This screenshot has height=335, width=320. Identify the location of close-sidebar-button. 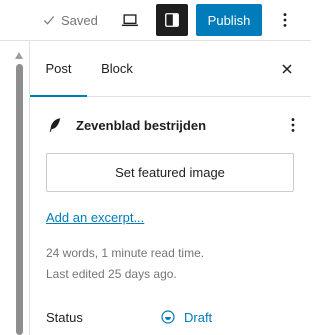
(287, 69).